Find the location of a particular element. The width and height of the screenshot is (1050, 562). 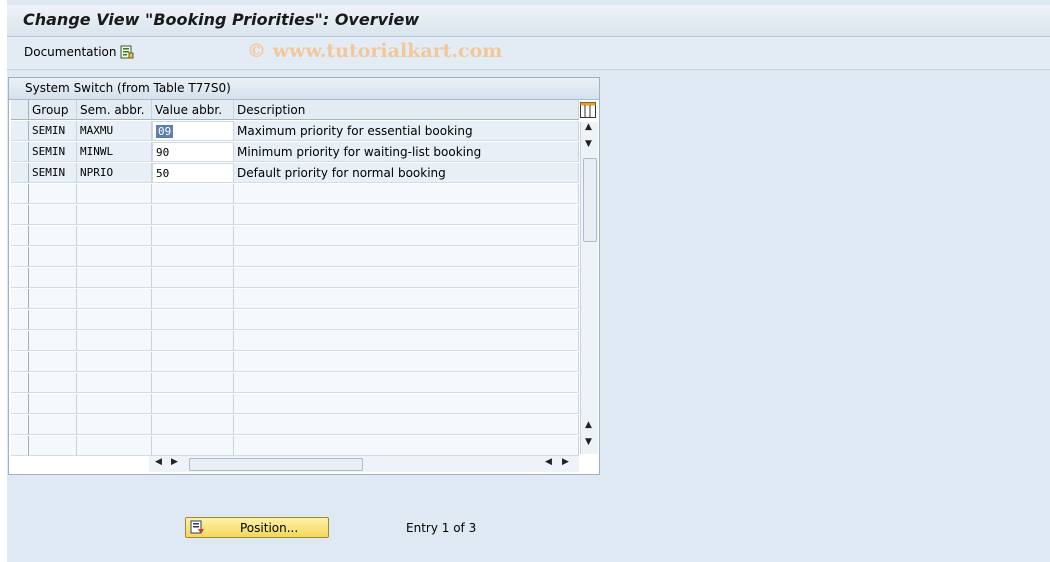

documentation-icon is located at coordinates (127, 52).